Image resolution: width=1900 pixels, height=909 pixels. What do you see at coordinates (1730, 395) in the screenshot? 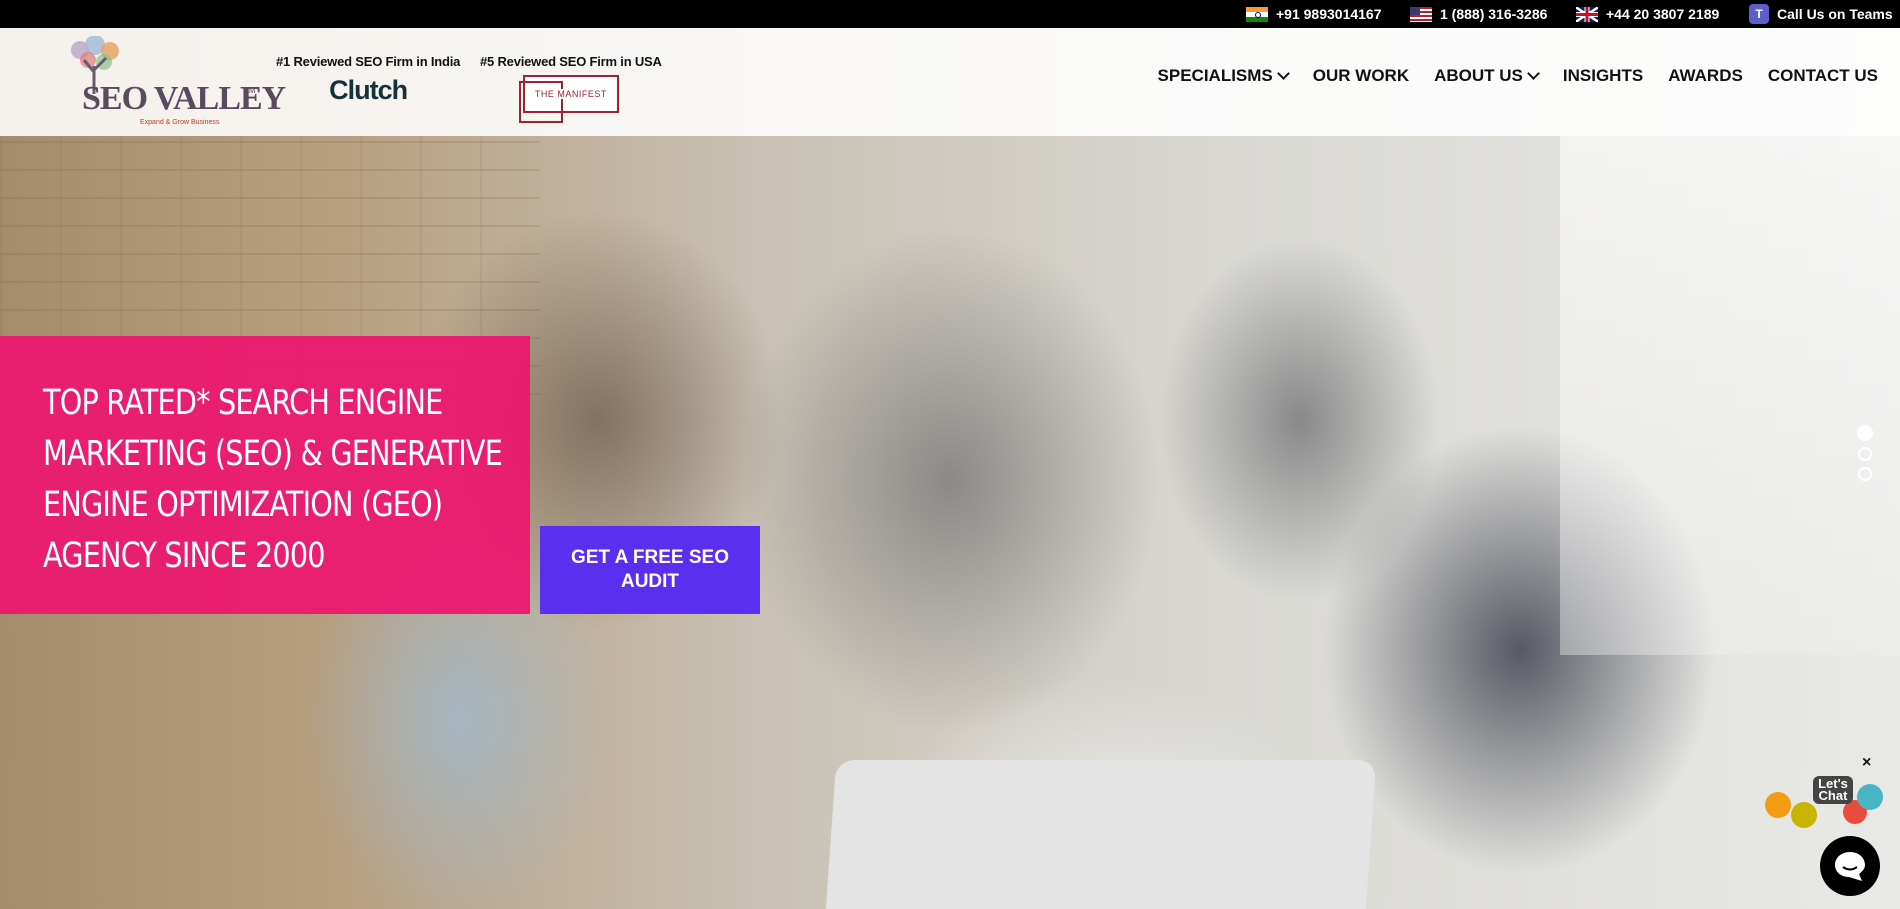
I see `window` at bounding box center [1730, 395].